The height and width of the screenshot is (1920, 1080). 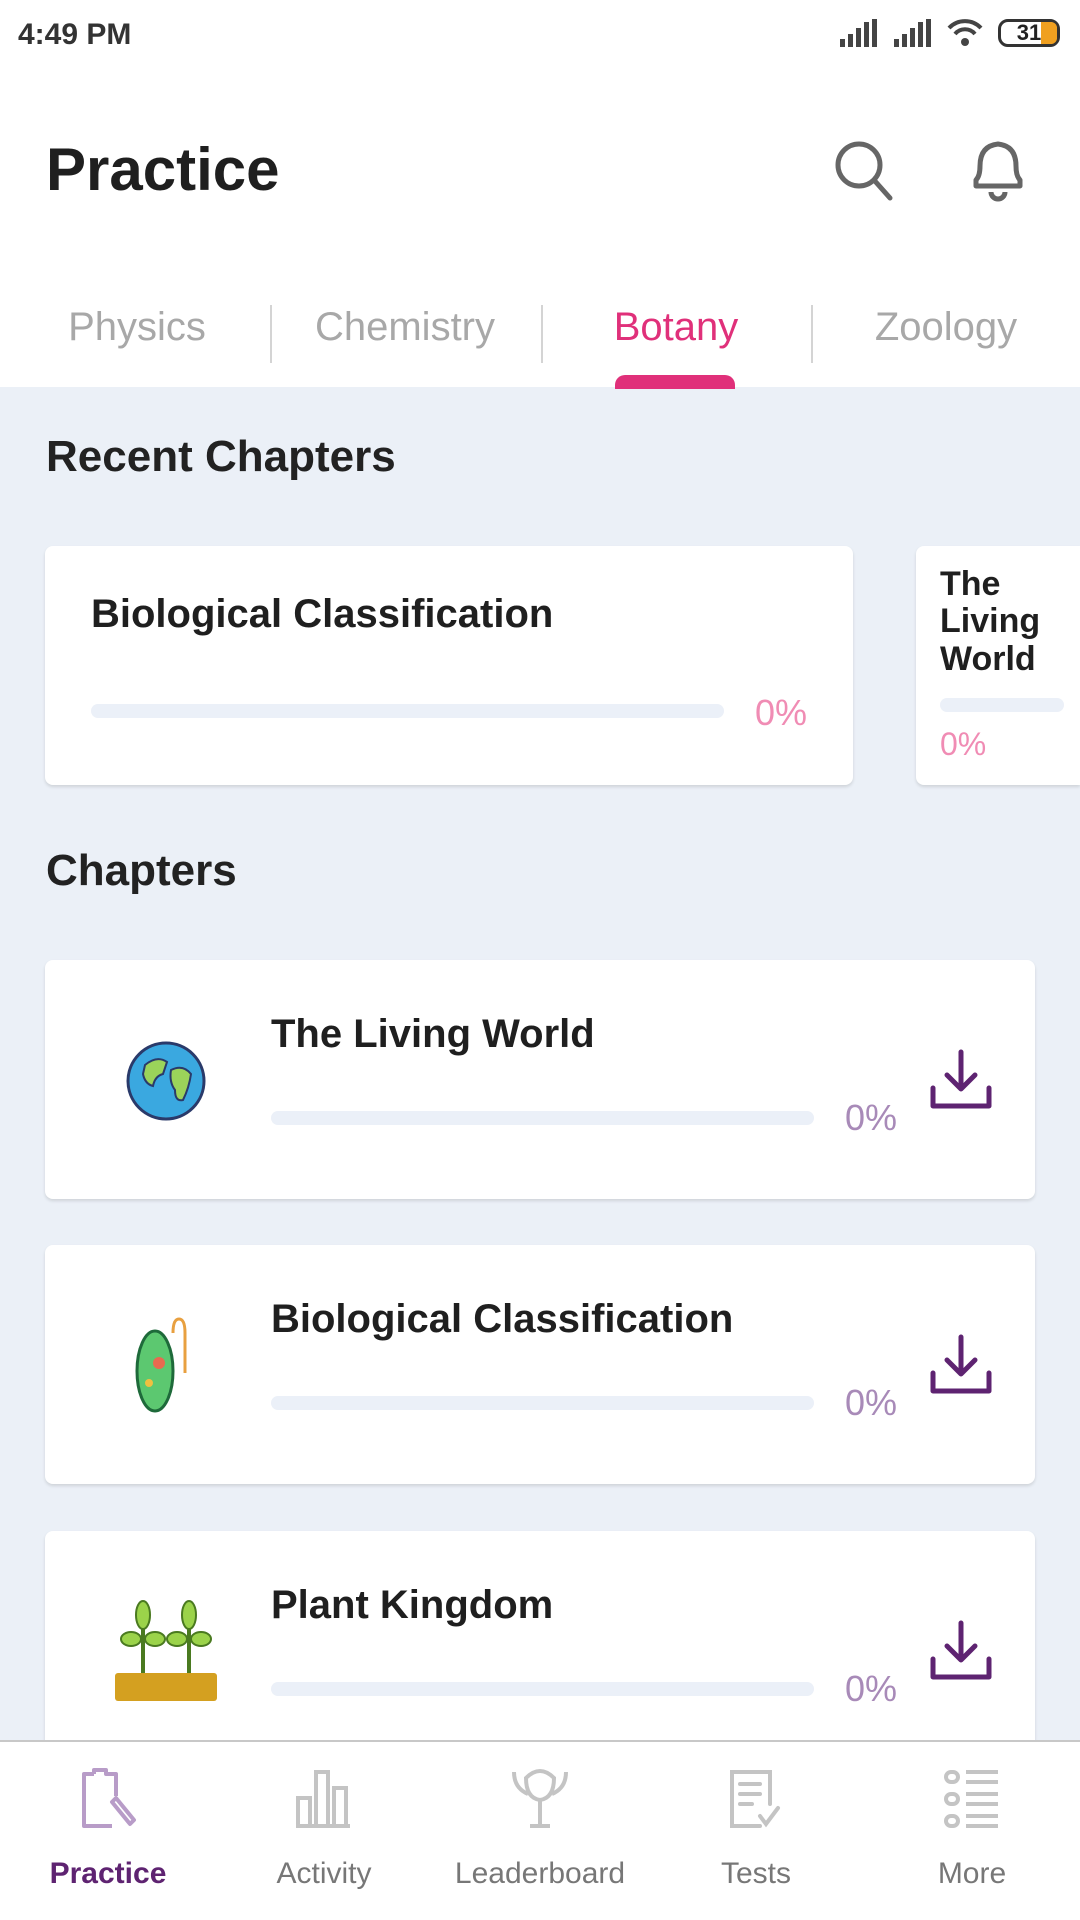 I want to click on trophy-icon, so click(x=540, y=1798).